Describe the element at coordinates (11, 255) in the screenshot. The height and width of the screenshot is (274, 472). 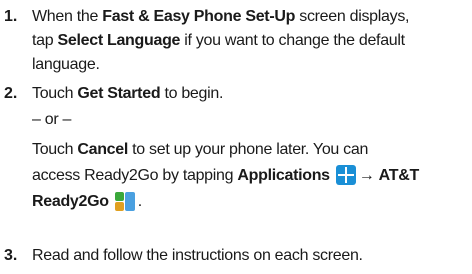
I see `step-number: 3.` at that location.